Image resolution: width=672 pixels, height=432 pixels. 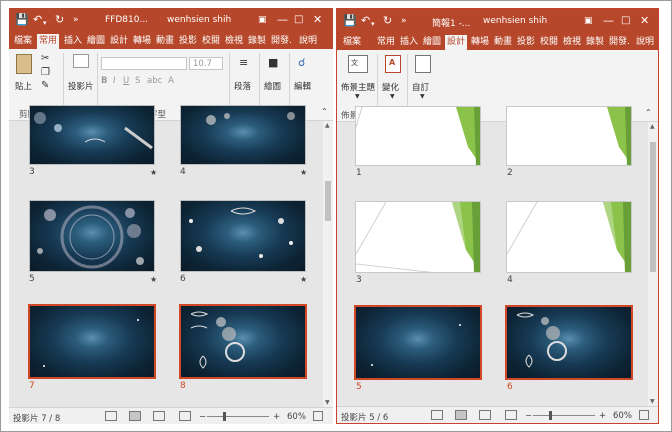 I want to click on customize-button: 自訂 ▼, so click(x=423, y=77).